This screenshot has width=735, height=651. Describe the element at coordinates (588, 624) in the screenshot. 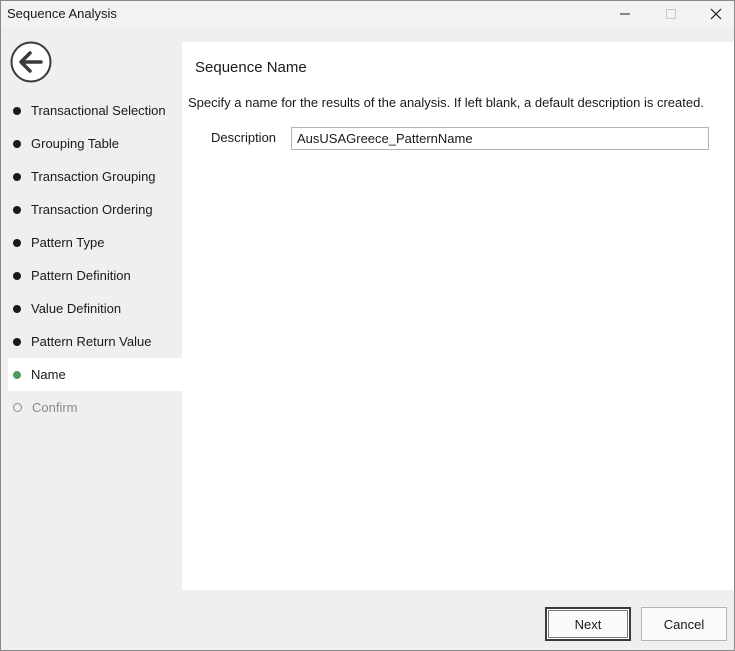

I see `next-button: Next` at that location.